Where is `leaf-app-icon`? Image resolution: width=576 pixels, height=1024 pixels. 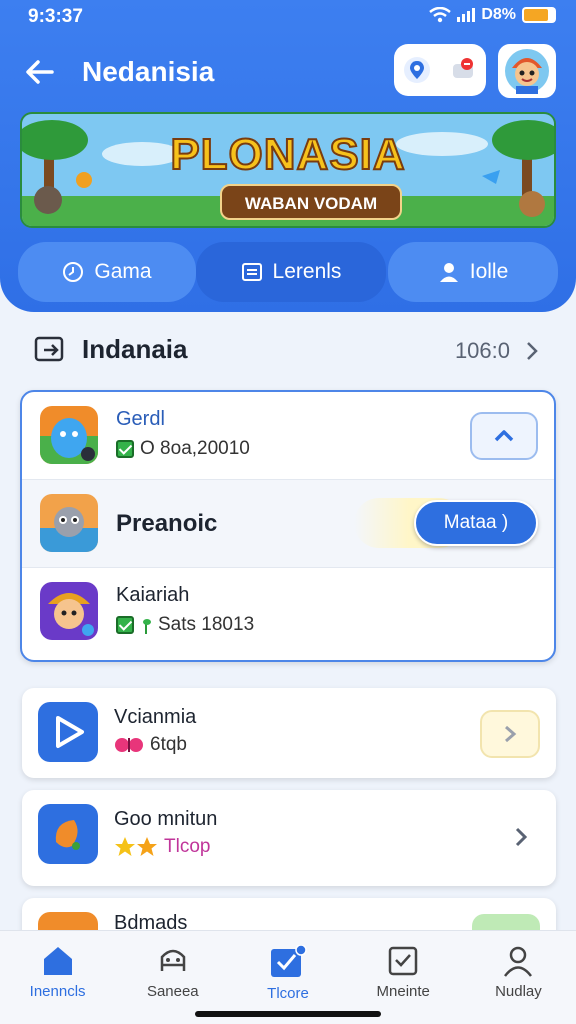 leaf-app-icon is located at coordinates (68, 834).